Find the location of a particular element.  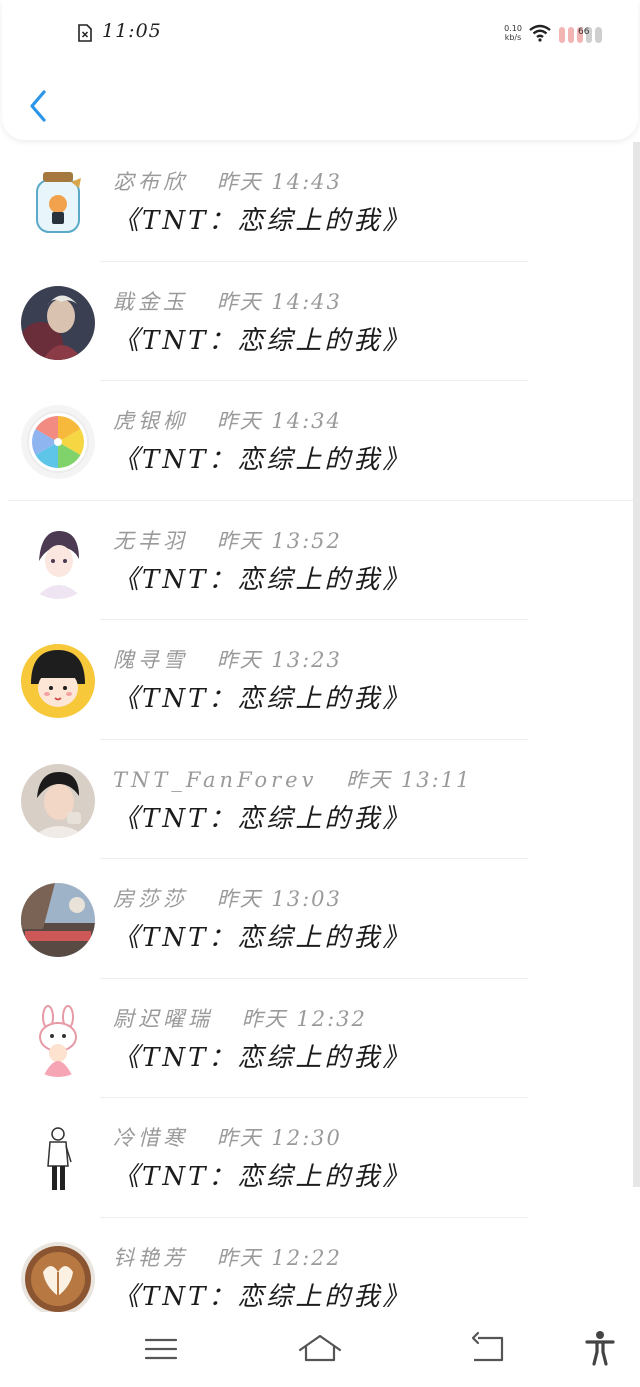

sender-name: 戢金玉 is located at coordinates (150, 301).